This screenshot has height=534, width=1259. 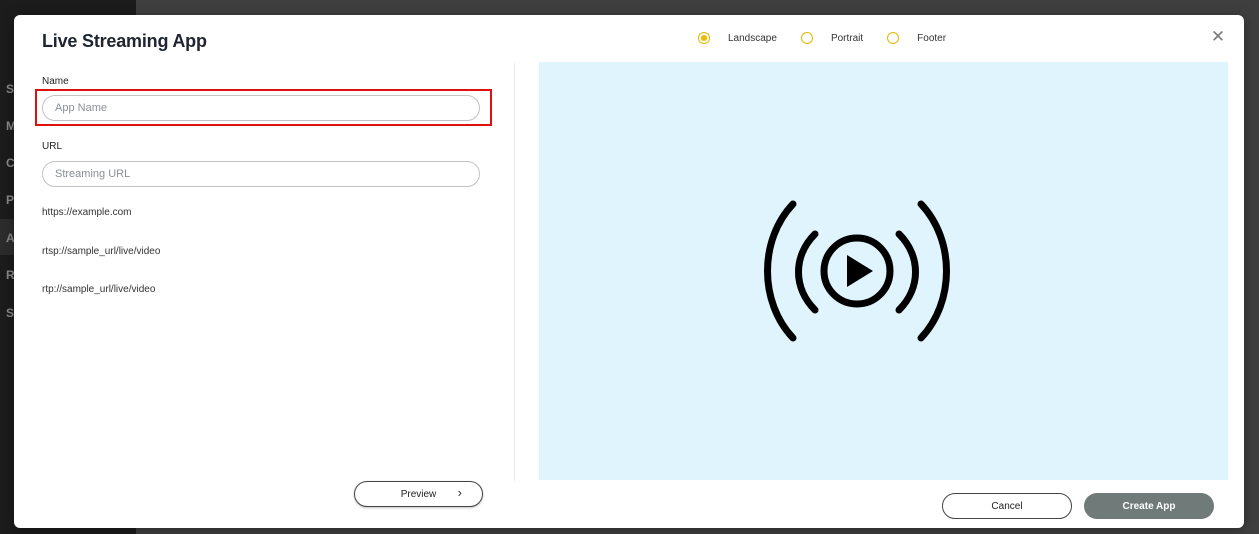 I want to click on panel-divider, so click(x=514, y=272).